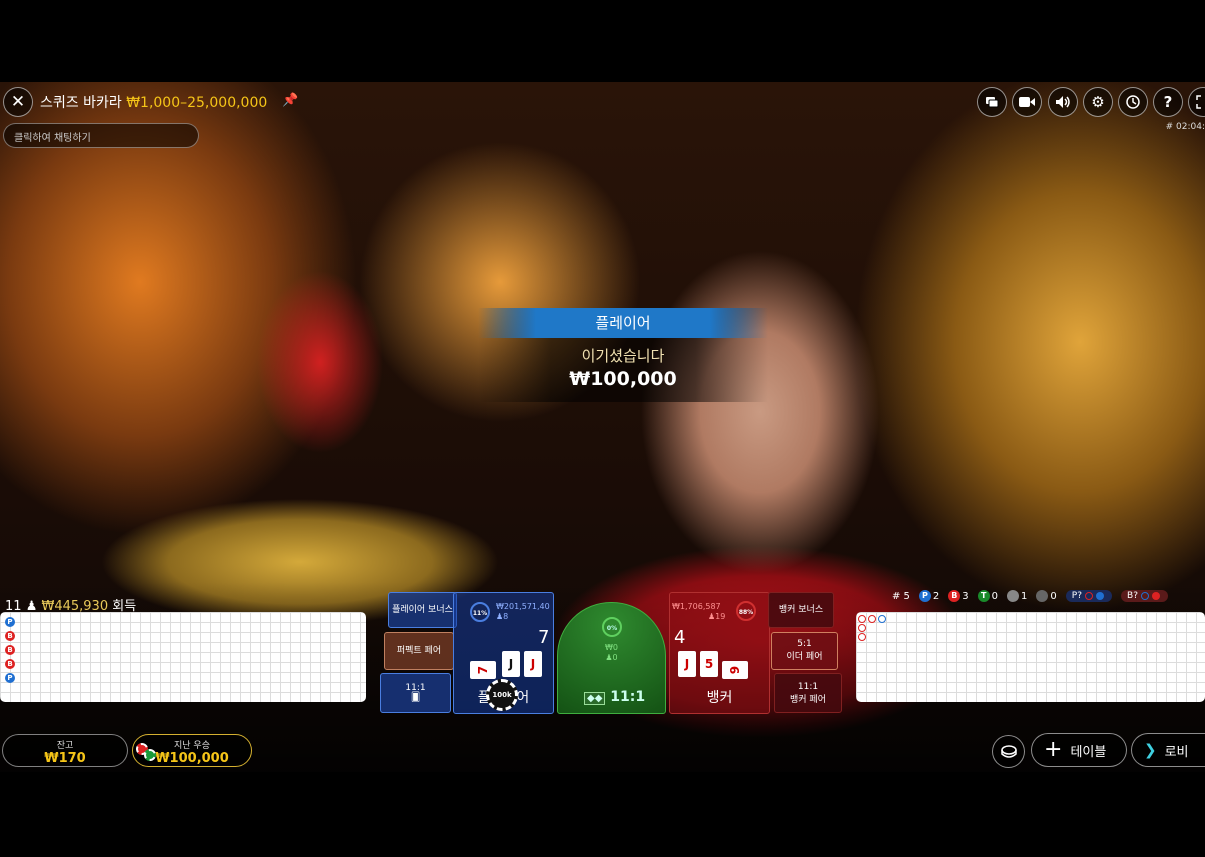 Image resolution: width=1205 pixels, height=857 pixels. I want to click on banker-pair-label: 뱅커 페어, so click(808, 700).